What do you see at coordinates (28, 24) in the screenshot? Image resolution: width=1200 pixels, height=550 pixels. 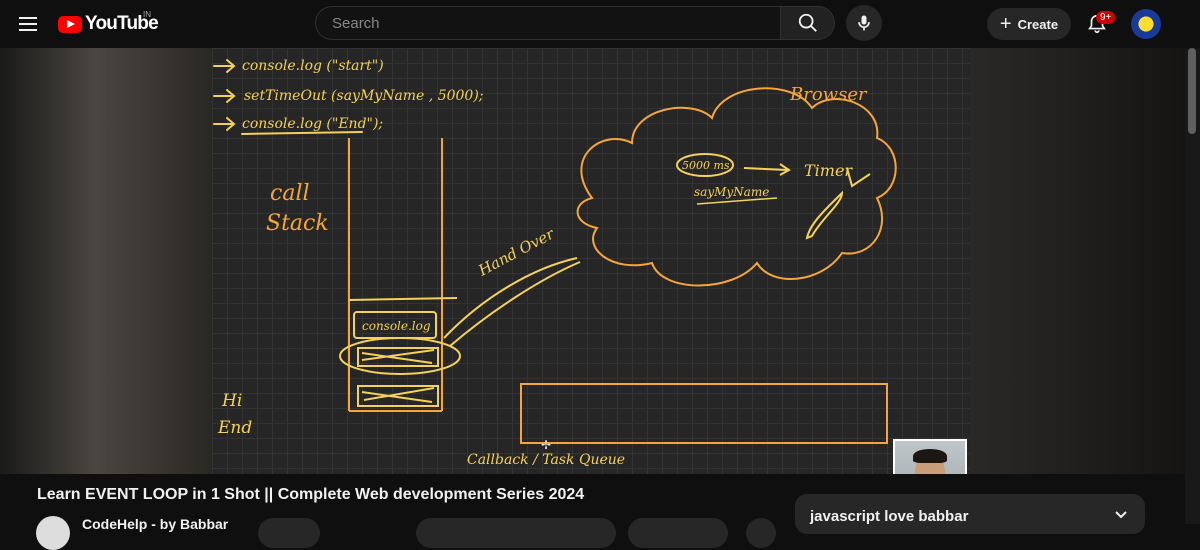 I see `menu-icon` at bounding box center [28, 24].